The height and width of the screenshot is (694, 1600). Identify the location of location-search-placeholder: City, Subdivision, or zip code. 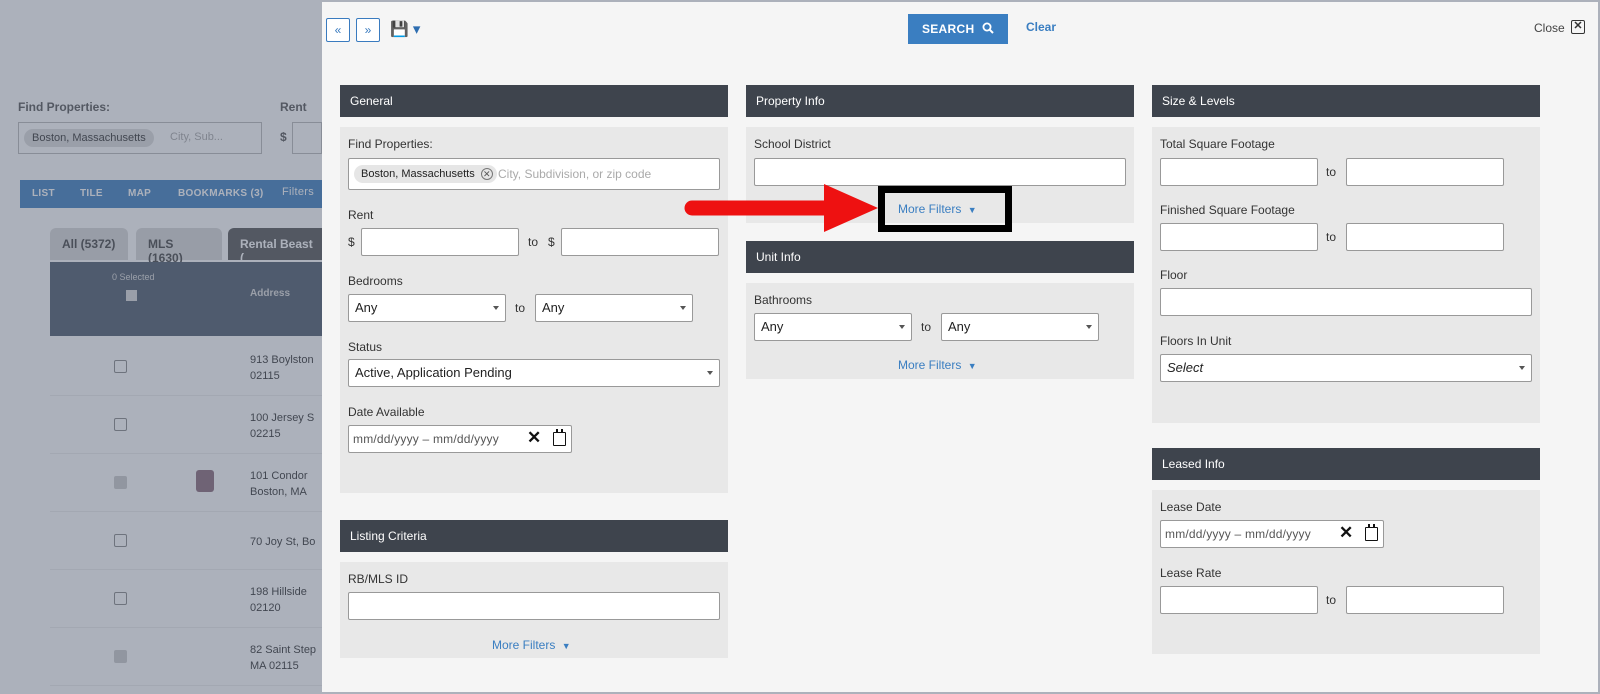
(575, 174).